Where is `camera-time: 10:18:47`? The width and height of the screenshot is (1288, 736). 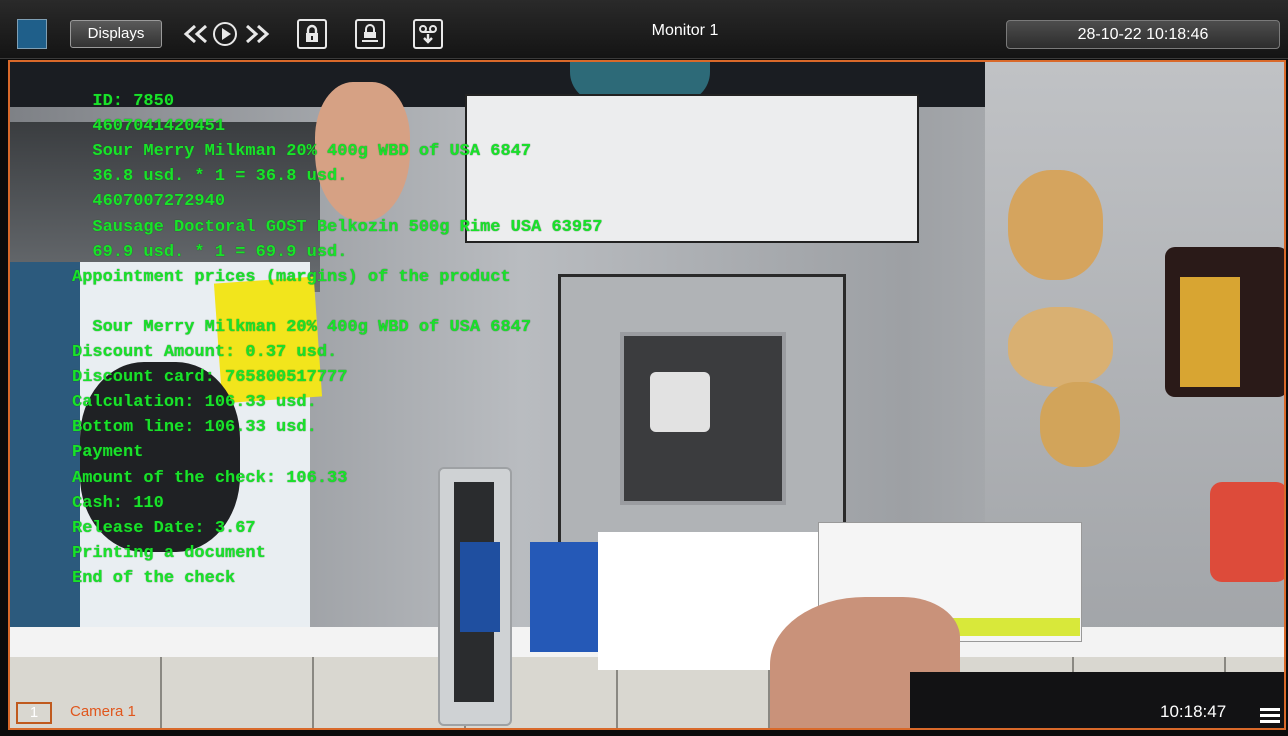
camera-time: 10:18:47 is located at coordinates (1193, 711).